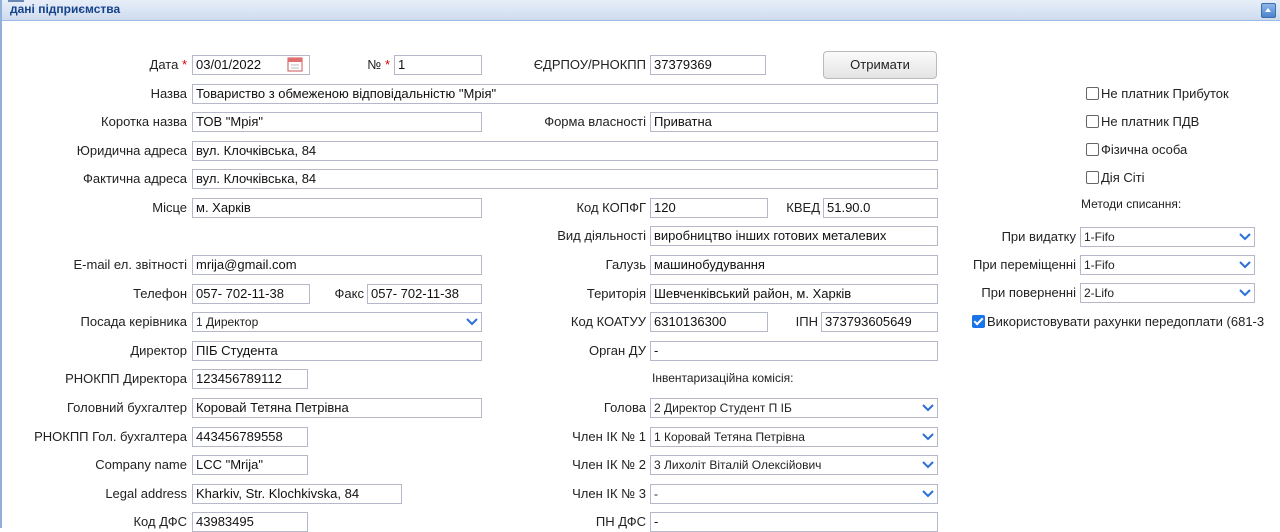 The width and height of the screenshot is (1280, 532). Describe the element at coordinates (1099, 265) in the screenshot. I see `on-move-value: 1-Fifo` at that location.